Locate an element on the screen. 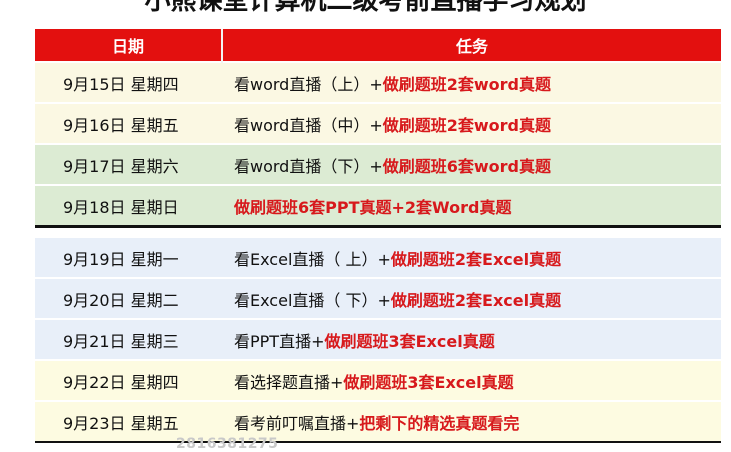 The height and width of the screenshot is (452, 731). header-task: 任务 is located at coordinates (471, 45).